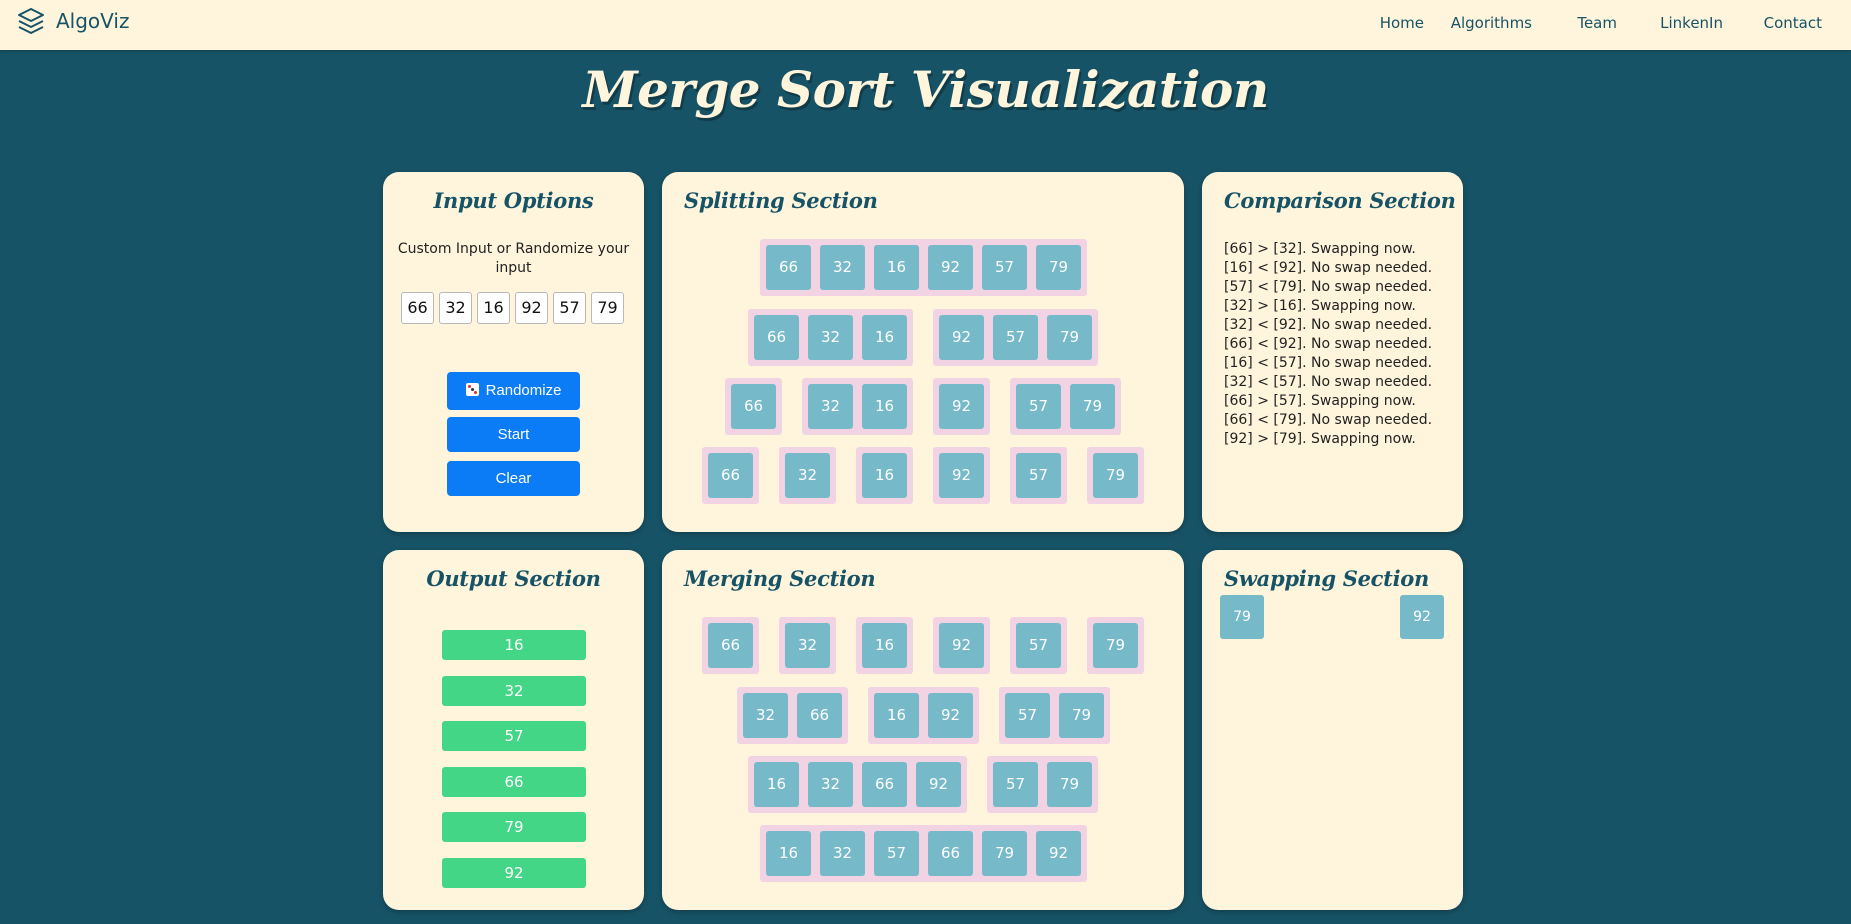  What do you see at coordinates (780, 578) in the screenshot?
I see `merging-title: Merging Section` at bounding box center [780, 578].